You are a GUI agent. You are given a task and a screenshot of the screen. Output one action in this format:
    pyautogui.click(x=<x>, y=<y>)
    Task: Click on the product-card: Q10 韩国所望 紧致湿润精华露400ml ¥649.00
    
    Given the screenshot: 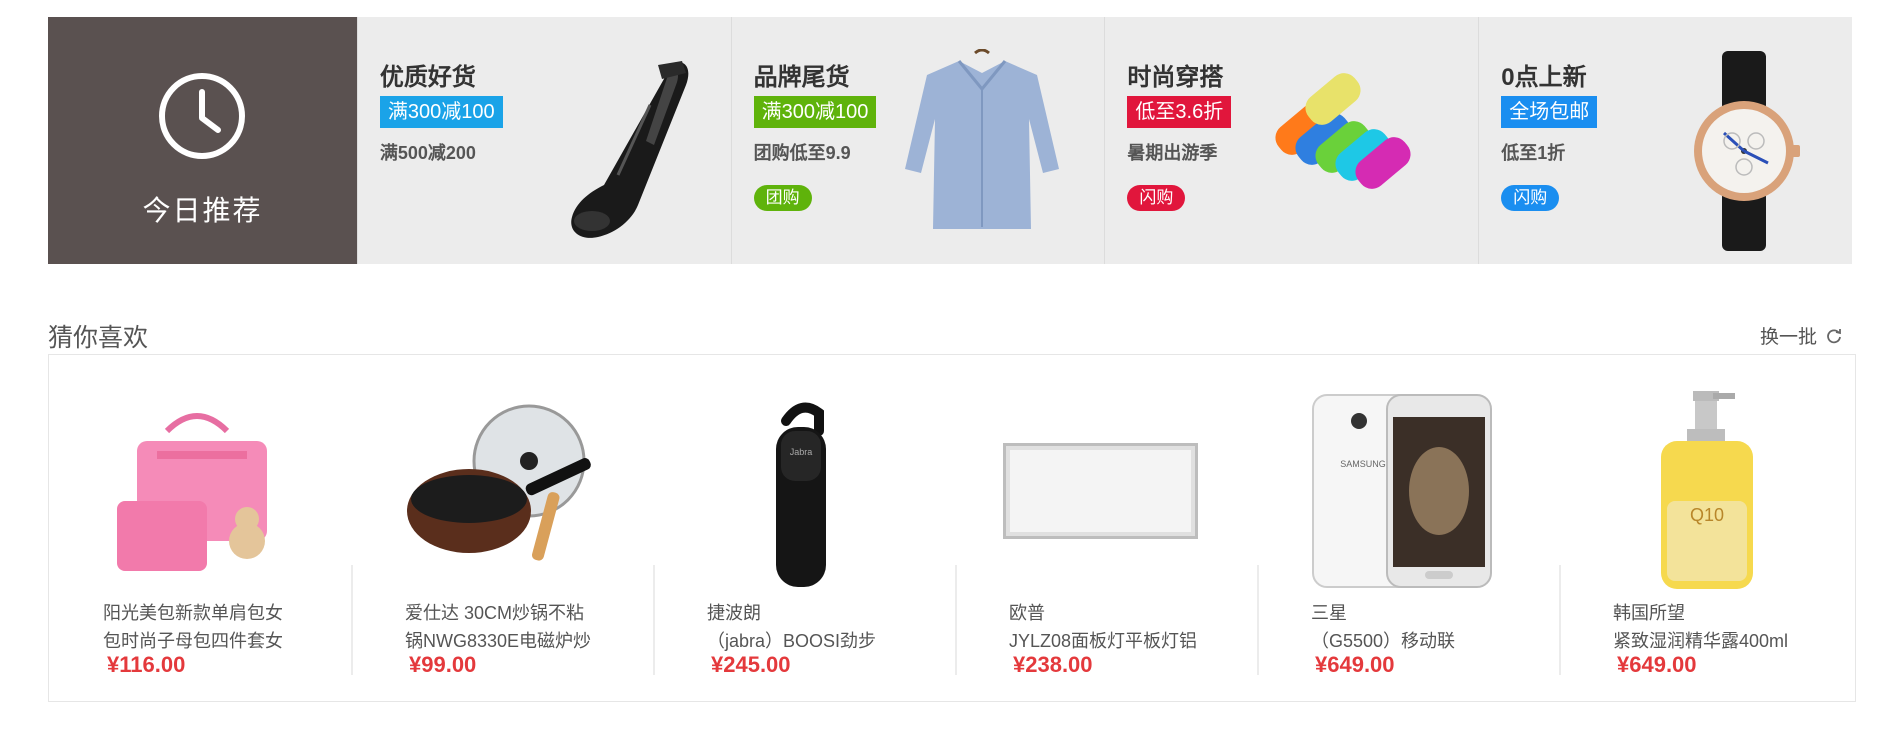 What is the action you would take?
    pyautogui.click(x=1710, y=528)
    